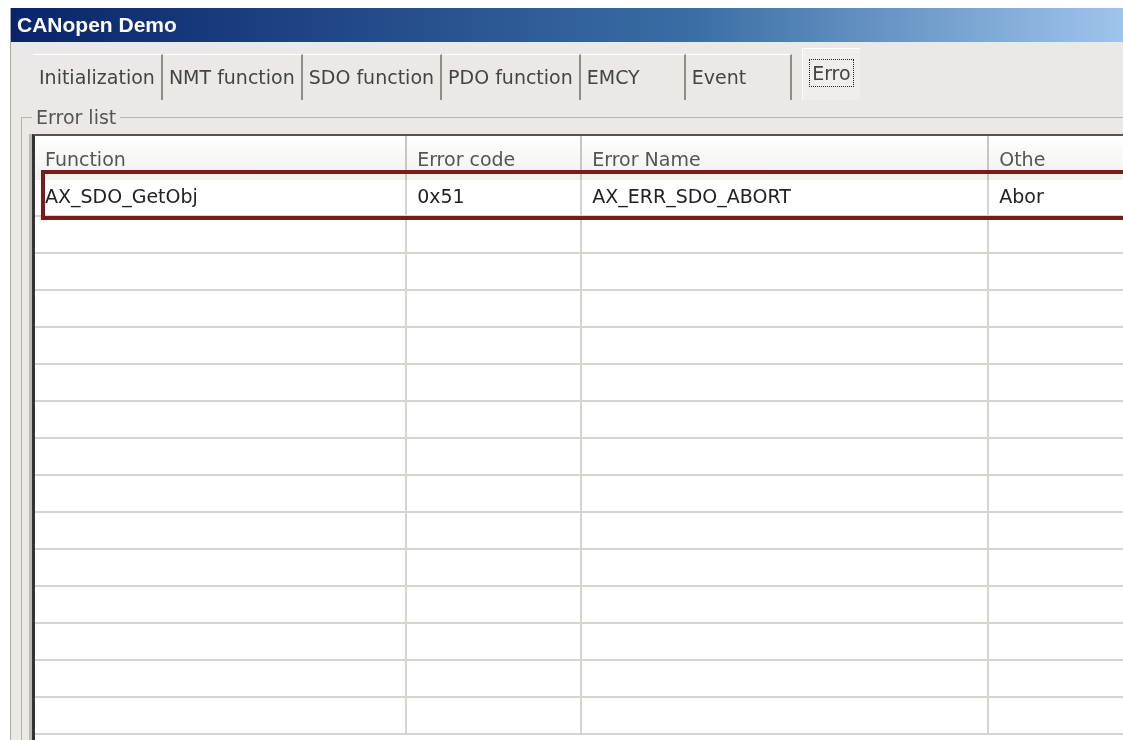 The width and height of the screenshot is (1123, 740). What do you see at coordinates (495, 158) in the screenshot?
I see `column-header: Error code` at bounding box center [495, 158].